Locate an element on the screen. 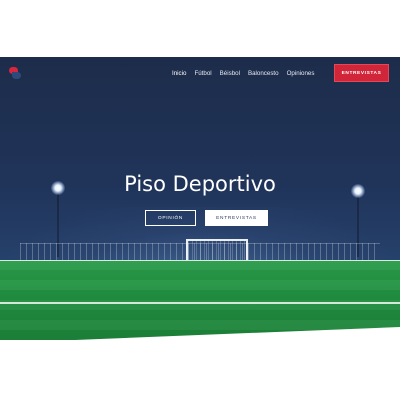 Image resolution: width=400 pixels, height=400 pixels. opinion-button: OPINIÓN is located at coordinates (170, 218).